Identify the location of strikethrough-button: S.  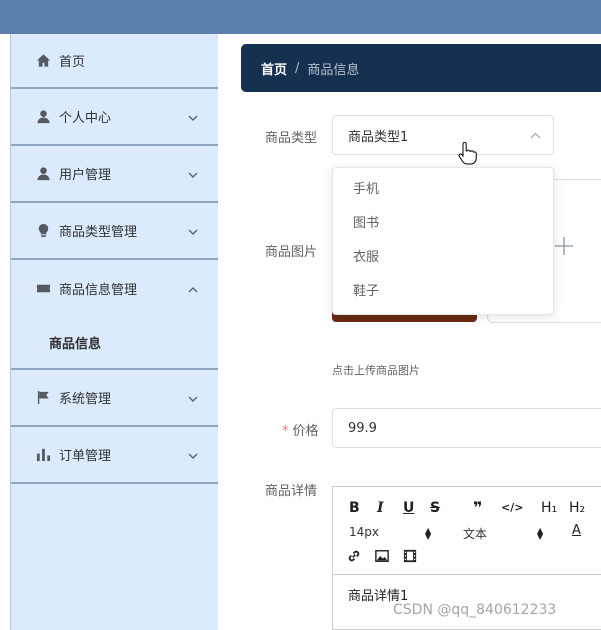
(435, 508).